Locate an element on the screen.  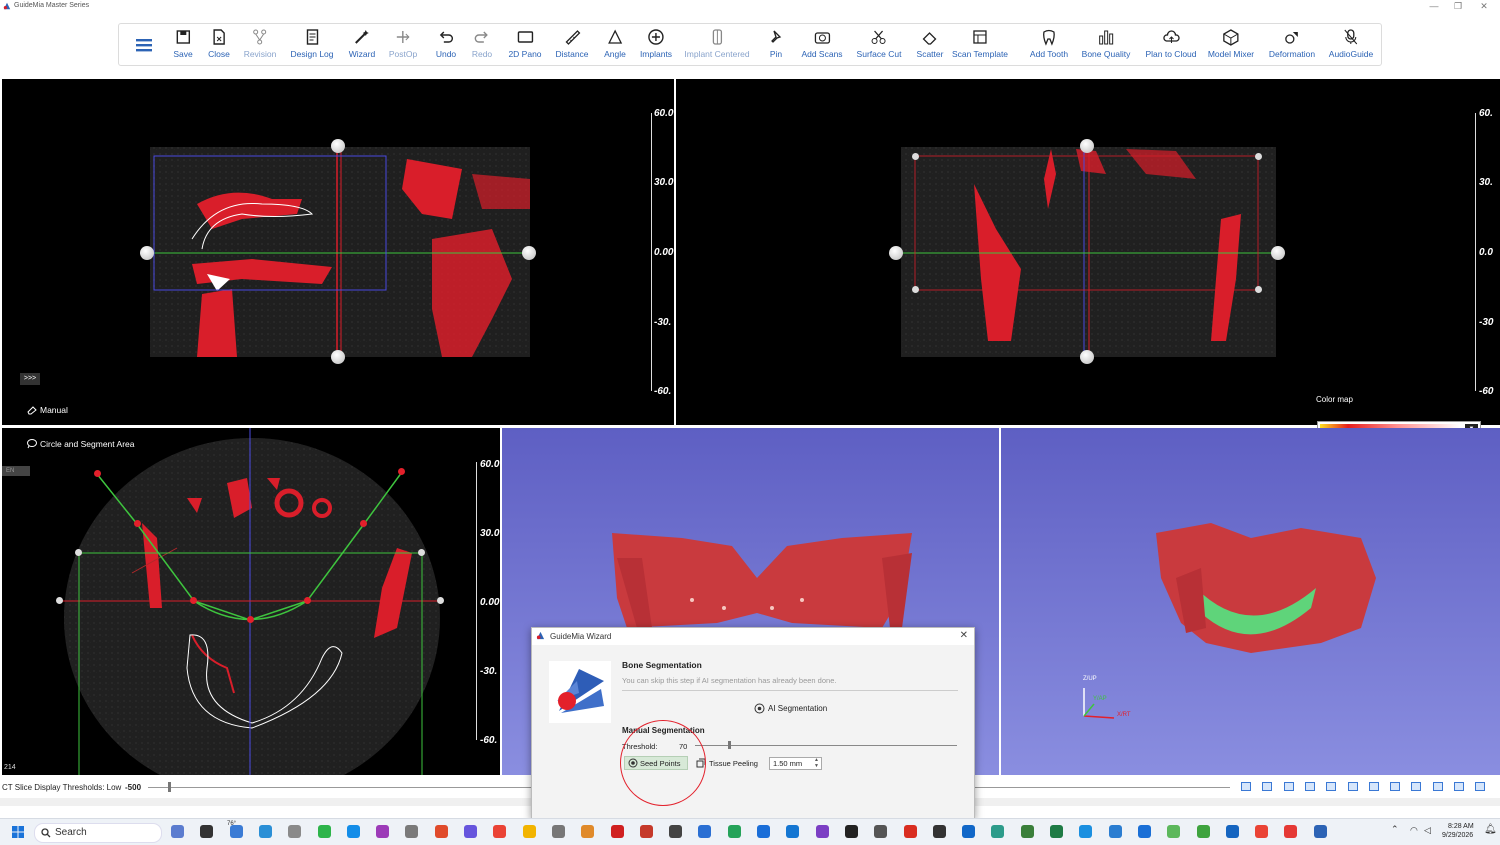
ct-threshold-thumb is located at coordinates (169, 787).